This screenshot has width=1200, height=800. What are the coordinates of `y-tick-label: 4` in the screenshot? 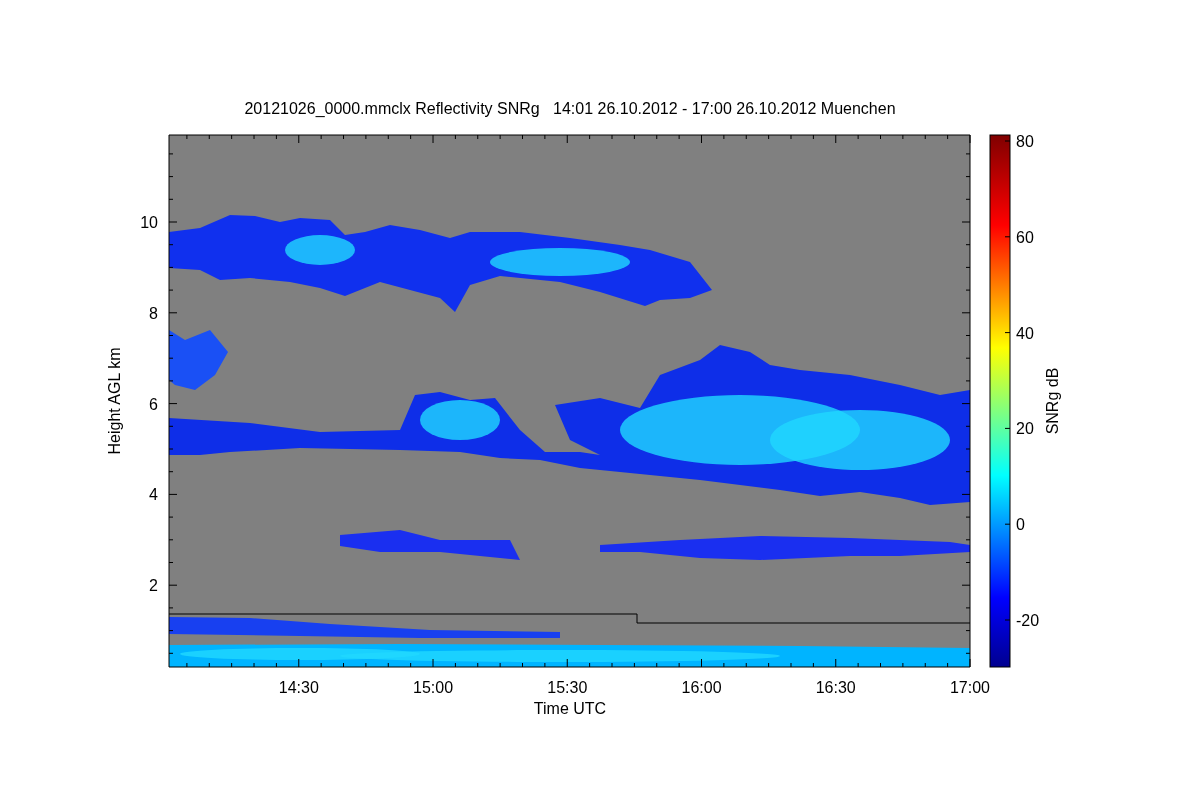 It's located at (153, 495).